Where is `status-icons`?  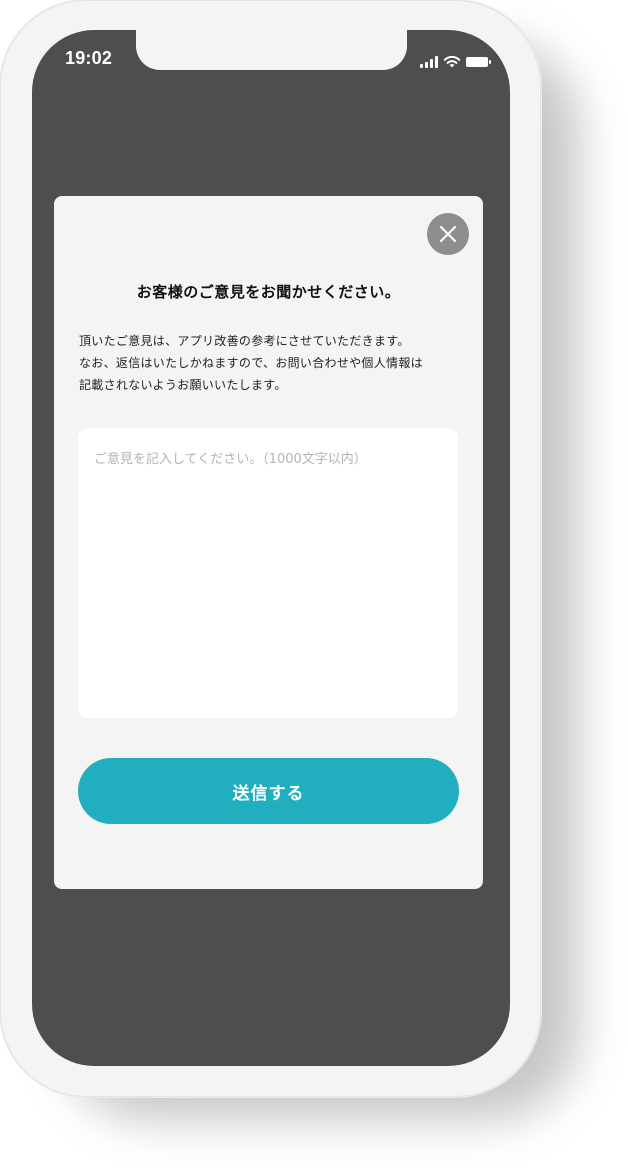
status-icons is located at coordinates (455, 61).